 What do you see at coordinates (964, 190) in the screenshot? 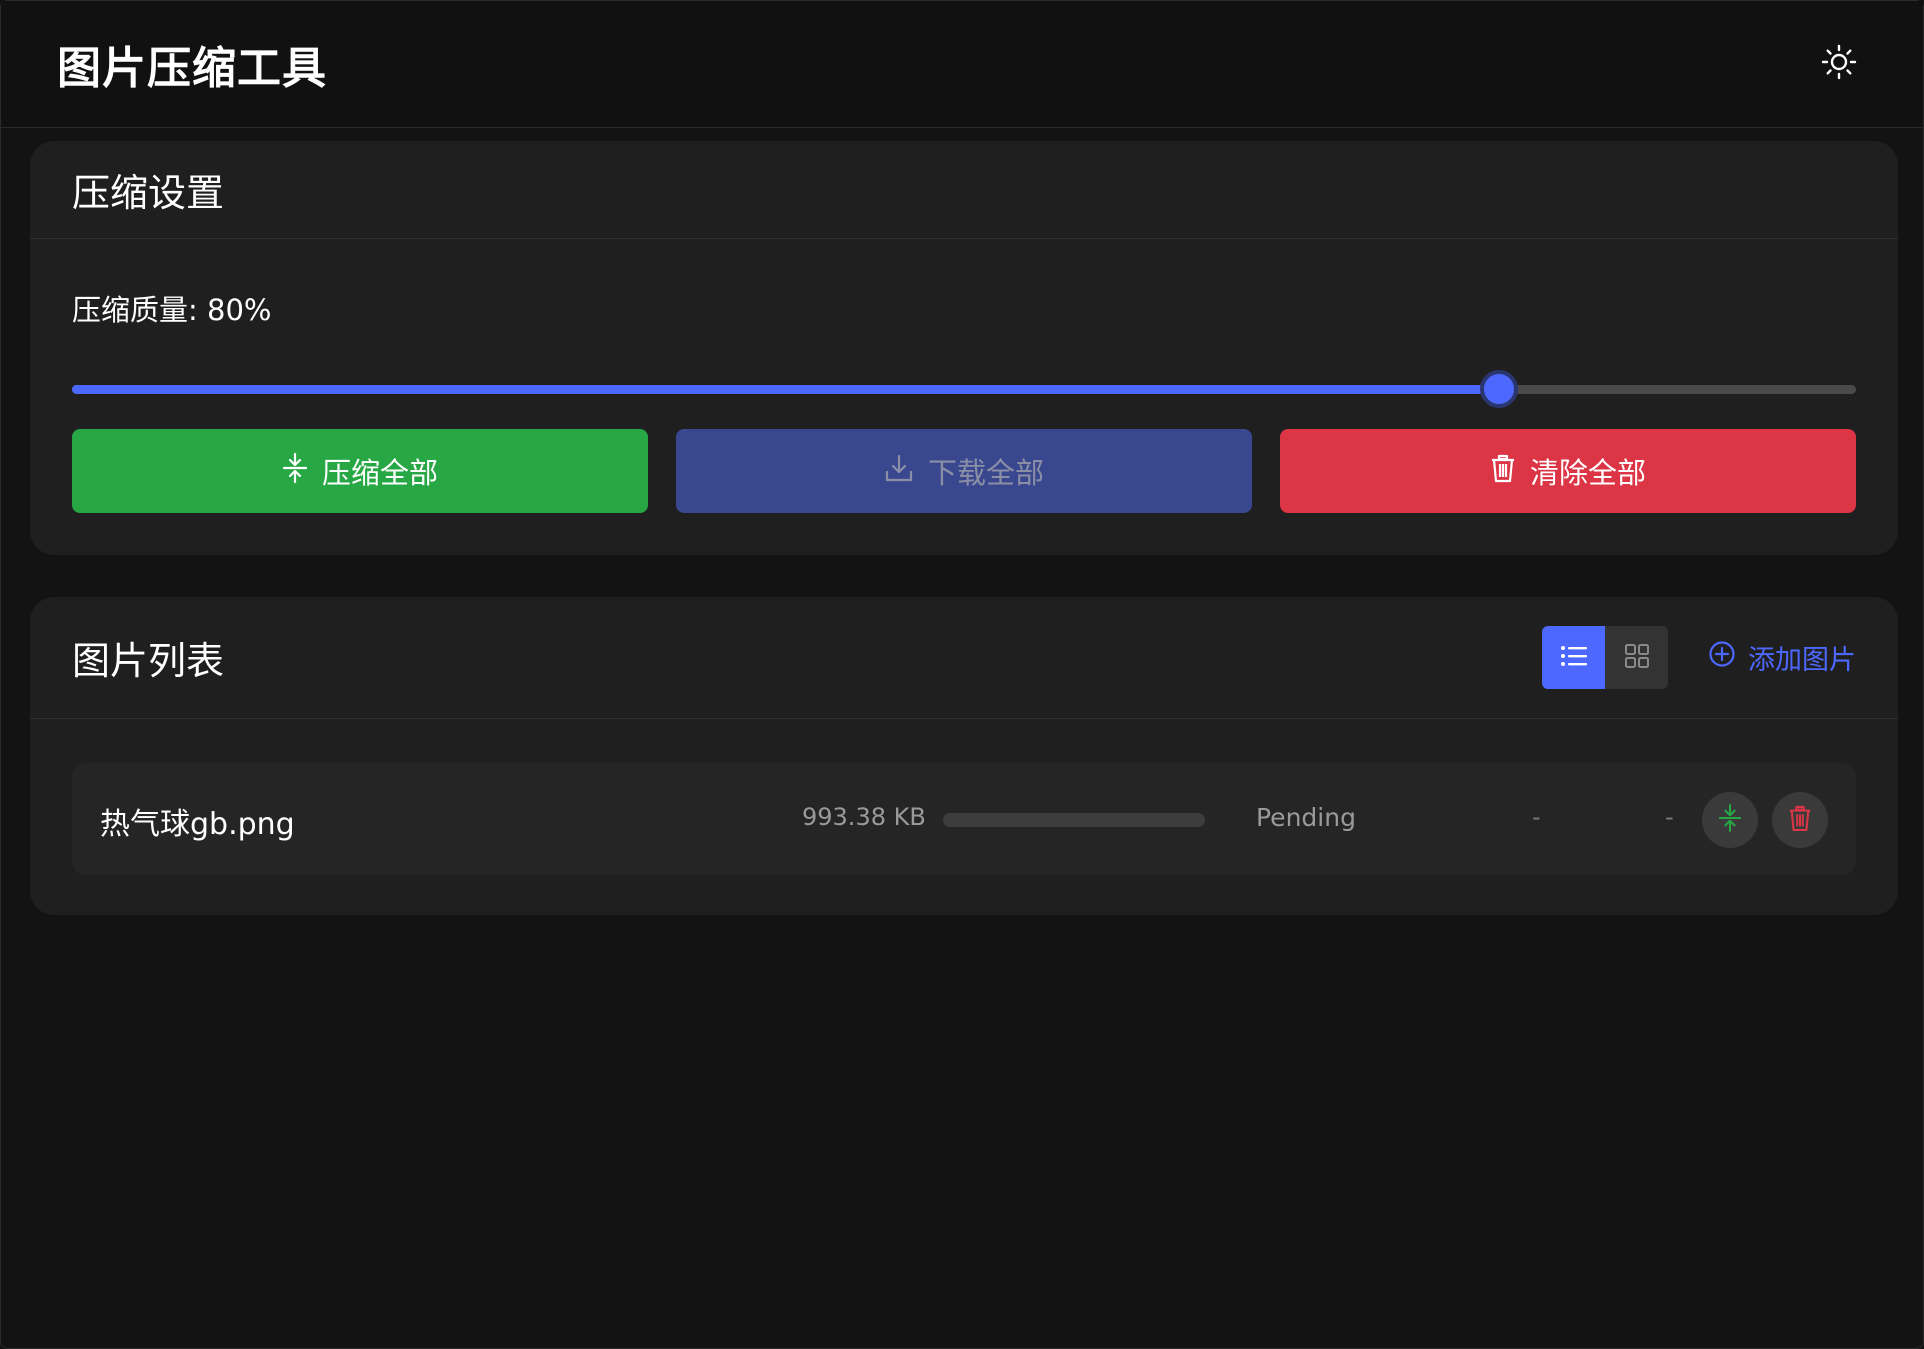
I see `settings-card-header: 压缩设置` at bounding box center [964, 190].